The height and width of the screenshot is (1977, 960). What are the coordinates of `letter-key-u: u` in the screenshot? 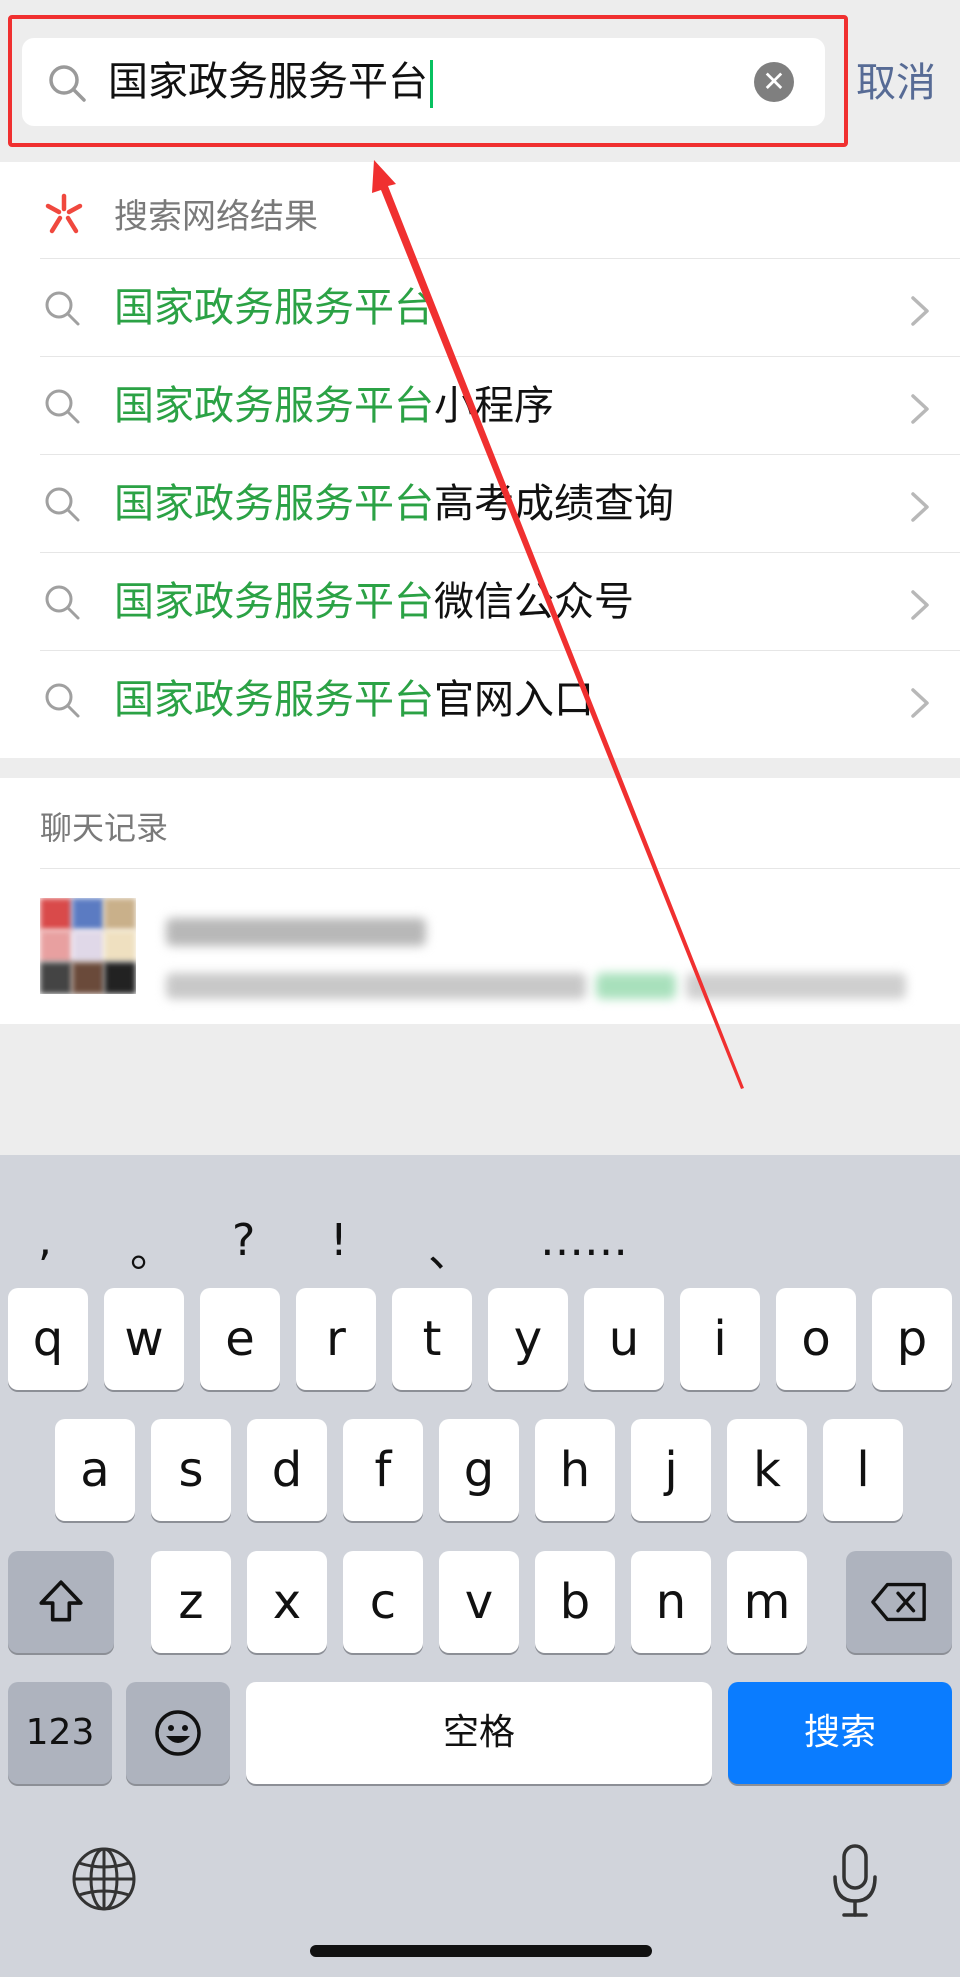 It's located at (624, 1339).